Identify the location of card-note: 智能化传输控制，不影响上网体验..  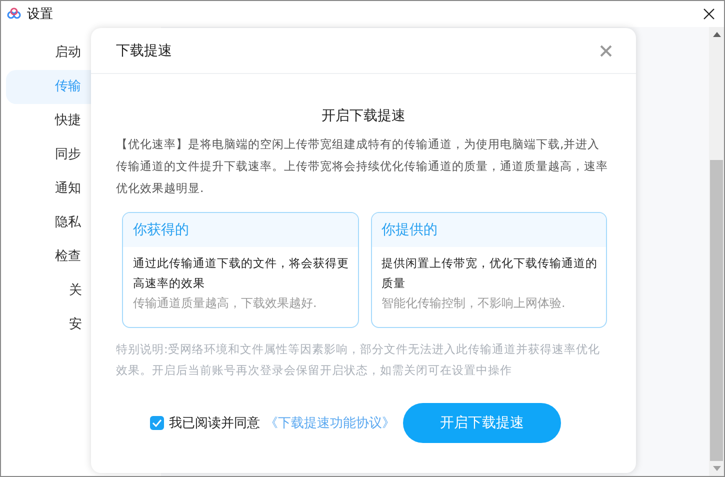
(474, 303).